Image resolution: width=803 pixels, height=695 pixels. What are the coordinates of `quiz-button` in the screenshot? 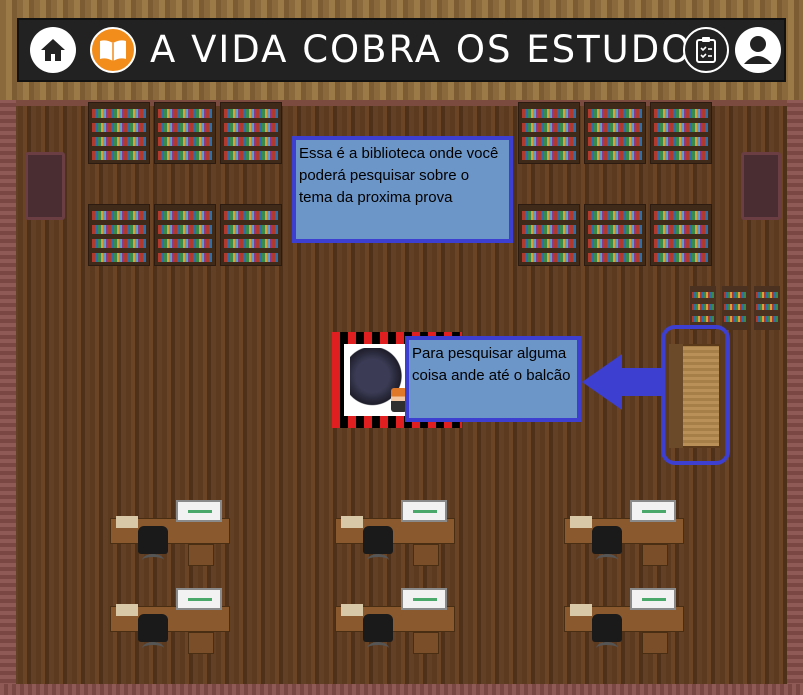 It's located at (706, 50).